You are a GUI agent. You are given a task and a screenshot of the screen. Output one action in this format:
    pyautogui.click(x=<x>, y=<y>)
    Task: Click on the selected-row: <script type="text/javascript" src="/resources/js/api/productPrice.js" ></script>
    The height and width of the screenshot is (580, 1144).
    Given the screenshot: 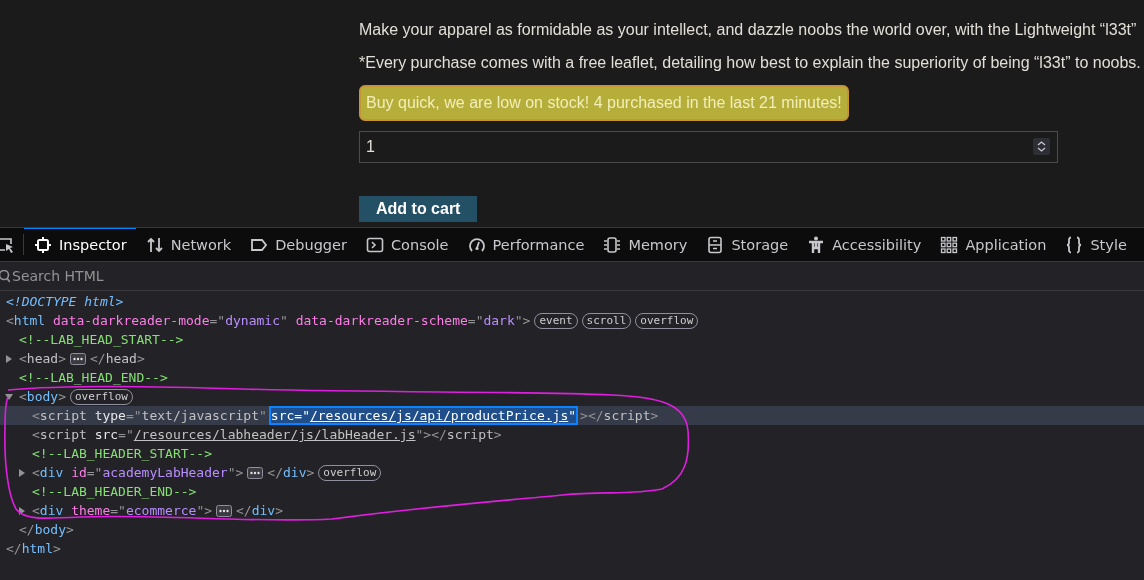 What is the action you would take?
    pyautogui.click(x=572, y=415)
    